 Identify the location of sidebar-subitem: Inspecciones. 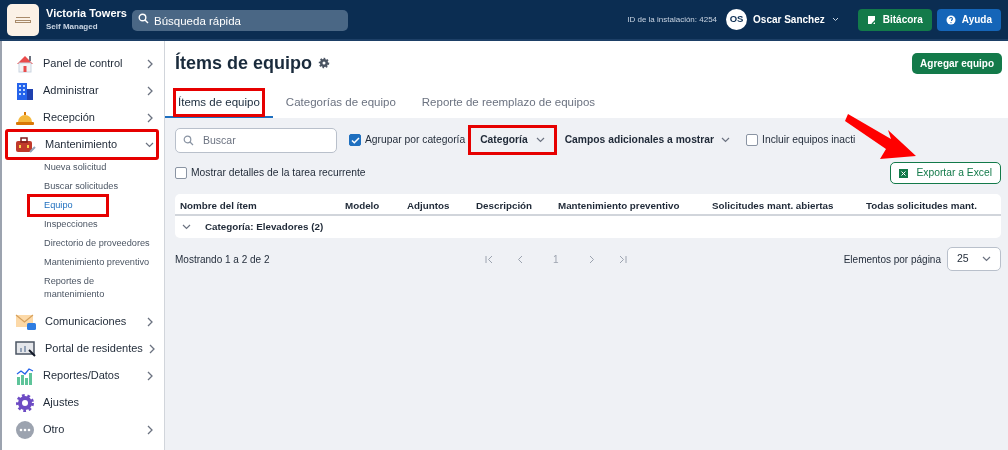
(71, 224).